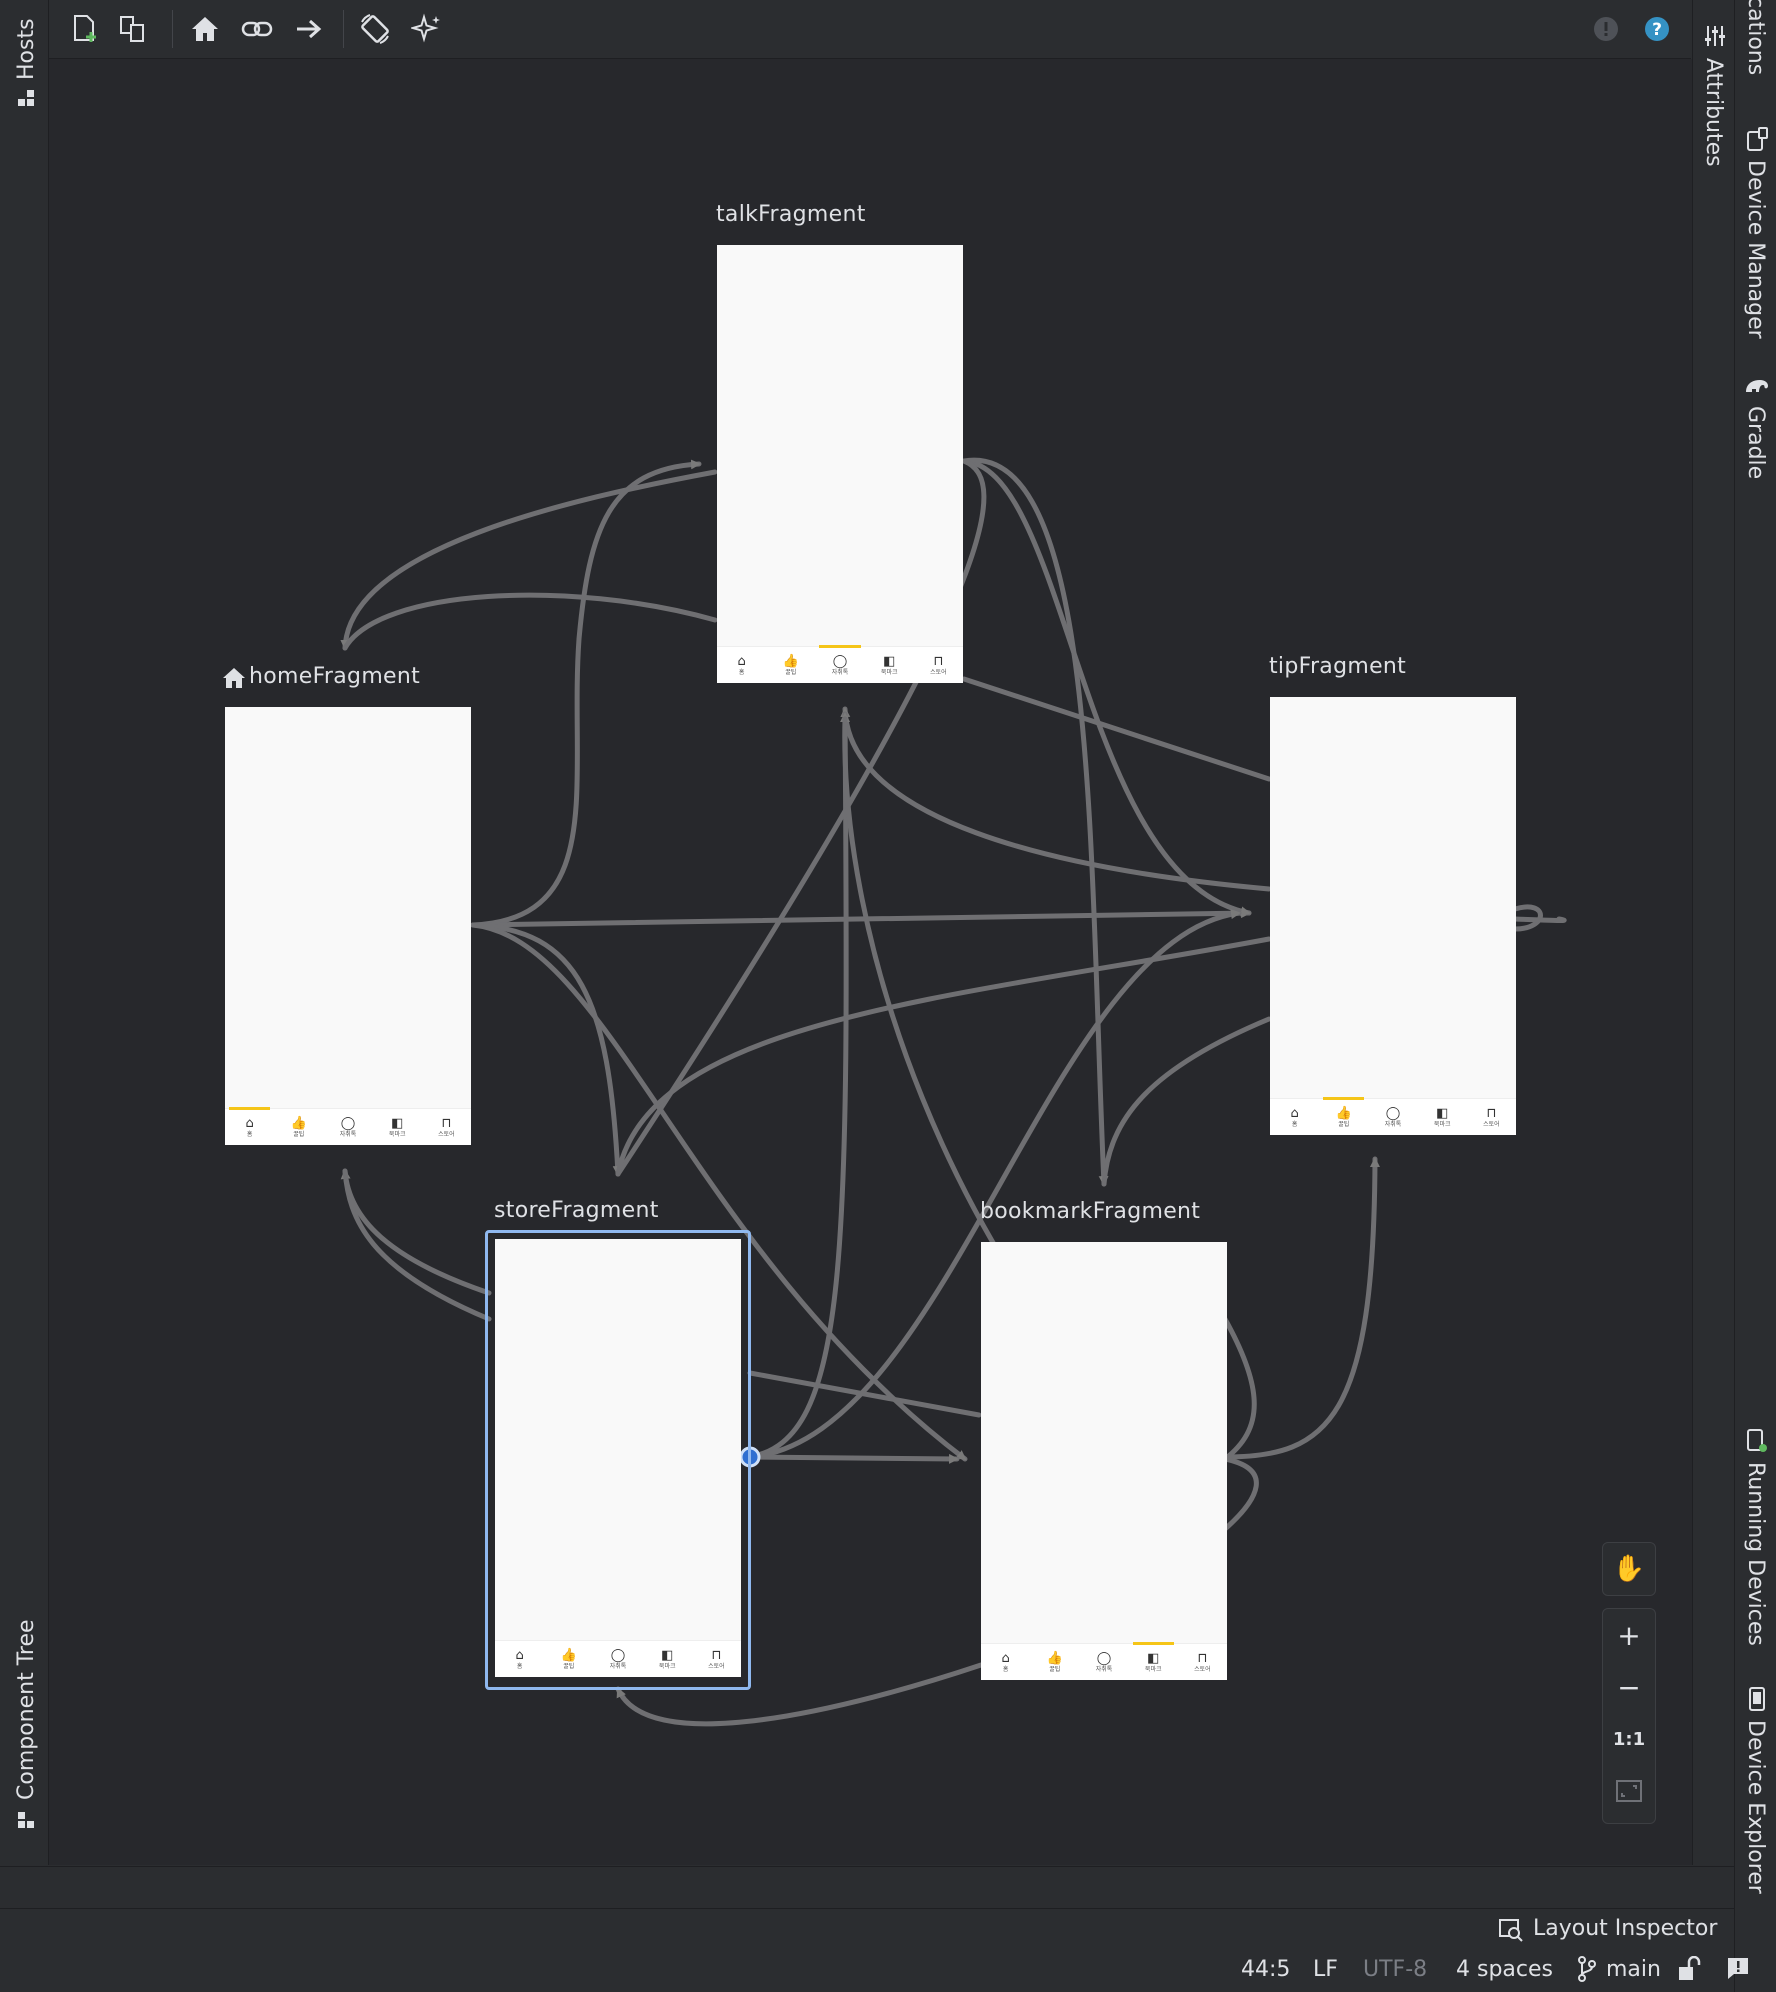 The height and width of the screenshot is (1992, 1776). Describe the element at coordinates (618, 1458) in the screenshot. I see `destination-store: ⌂ 홈 👍 꿀팁 ◯ 자취톡 ◧ 북마크 ⊓ 스토어` at that location.